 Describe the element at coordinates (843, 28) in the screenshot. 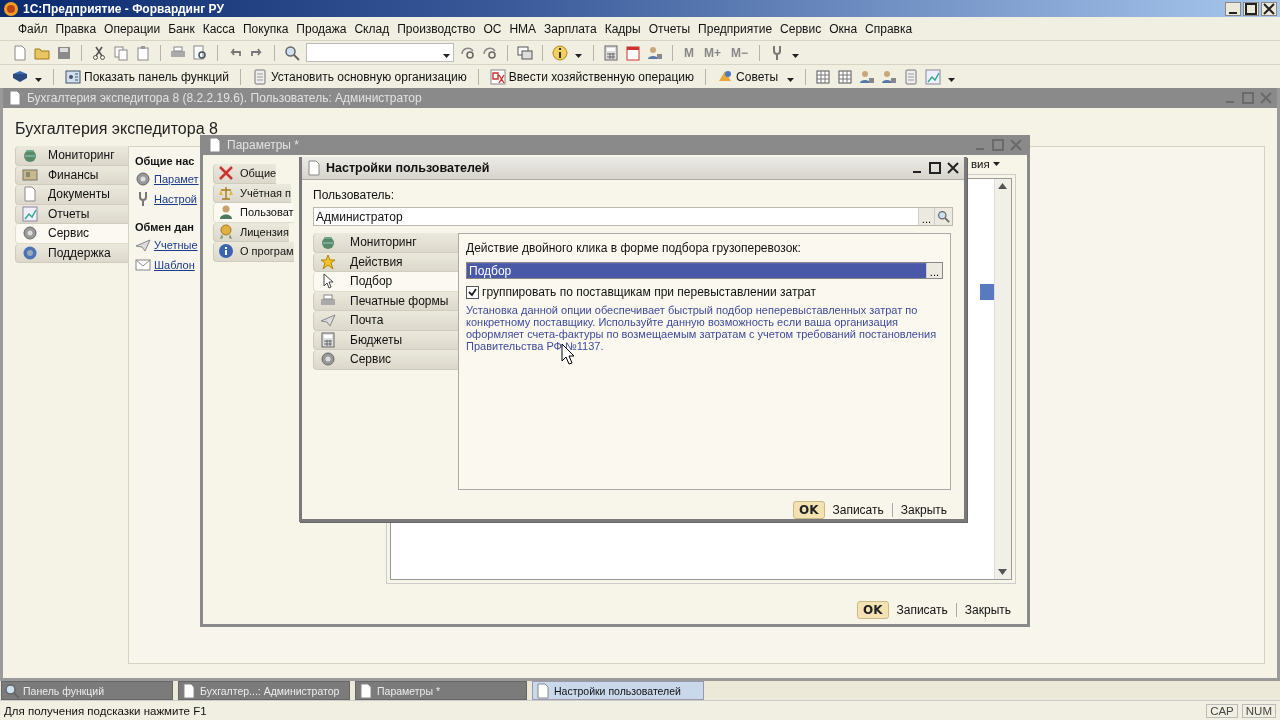

I see `menu-item: Окна` at that location.